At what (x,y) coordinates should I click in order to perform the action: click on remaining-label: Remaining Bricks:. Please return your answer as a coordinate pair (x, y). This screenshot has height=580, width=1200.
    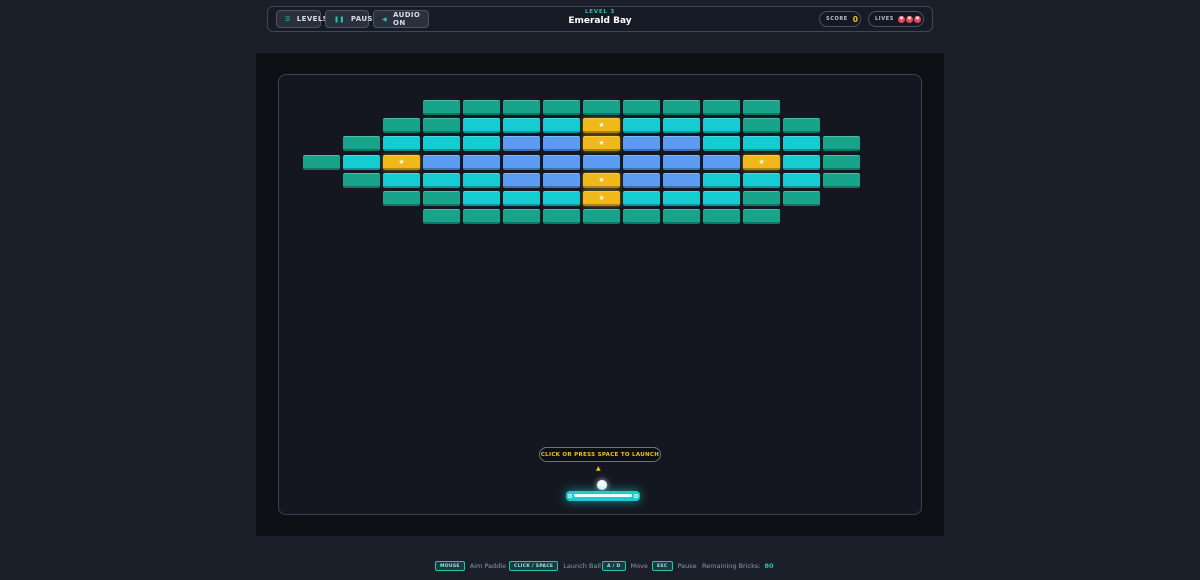
    Looking at the image, I should click on (731, 566).